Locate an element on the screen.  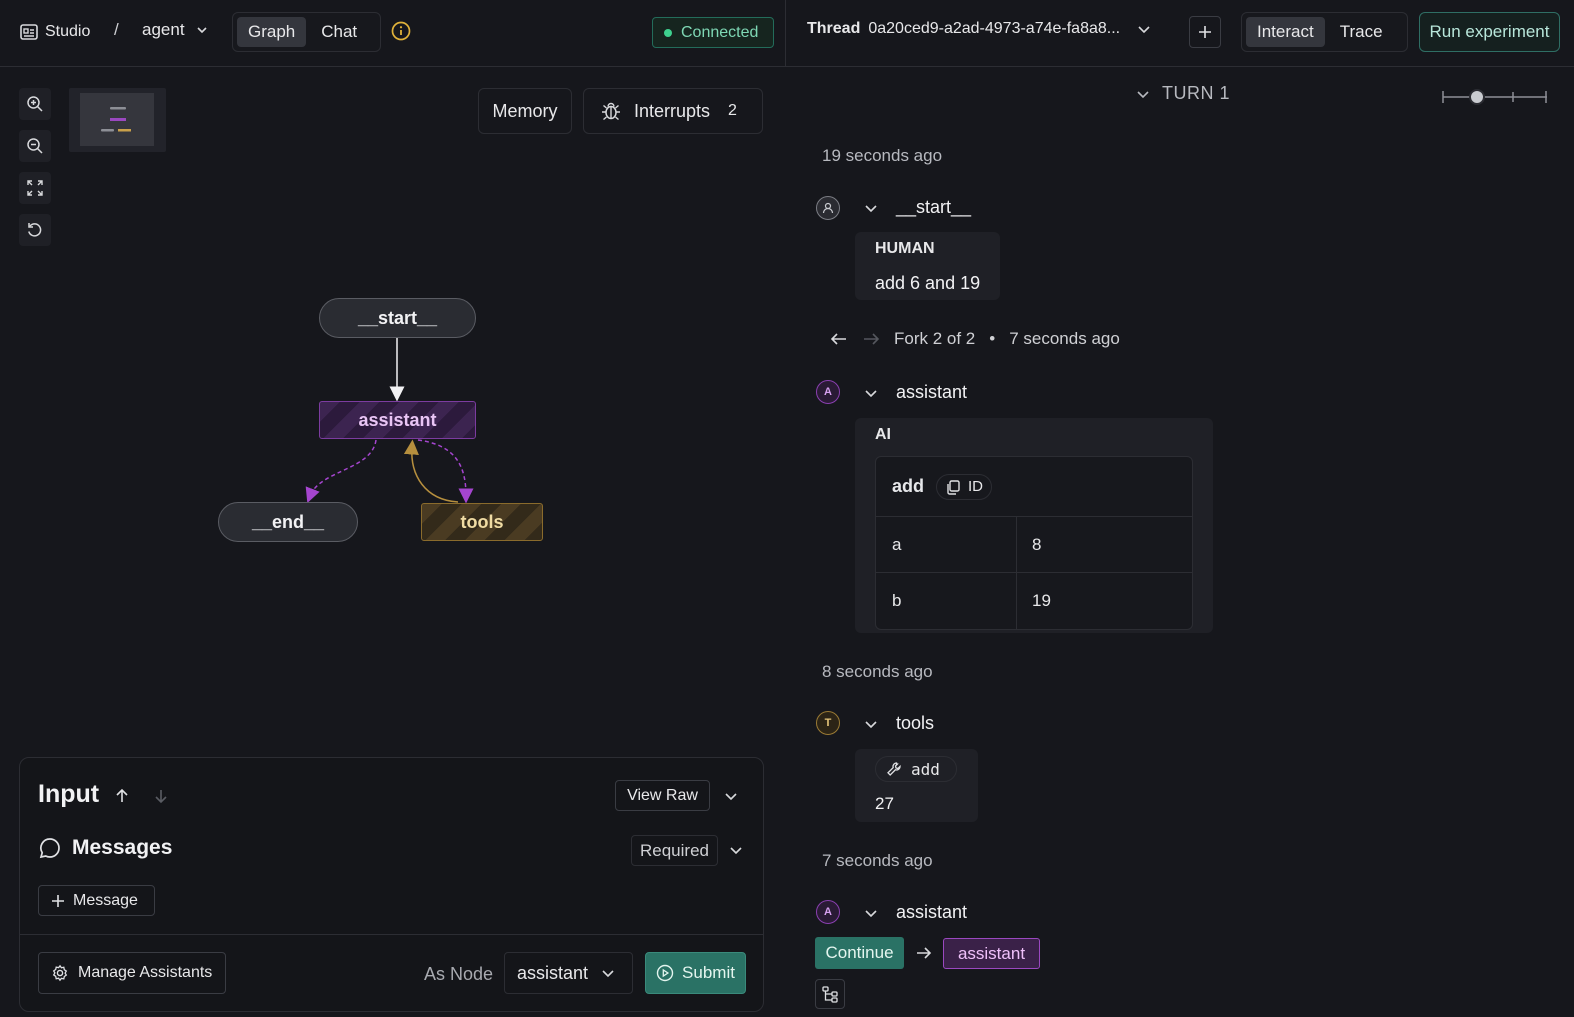
branch-icon is located at coordinates (830, 994).